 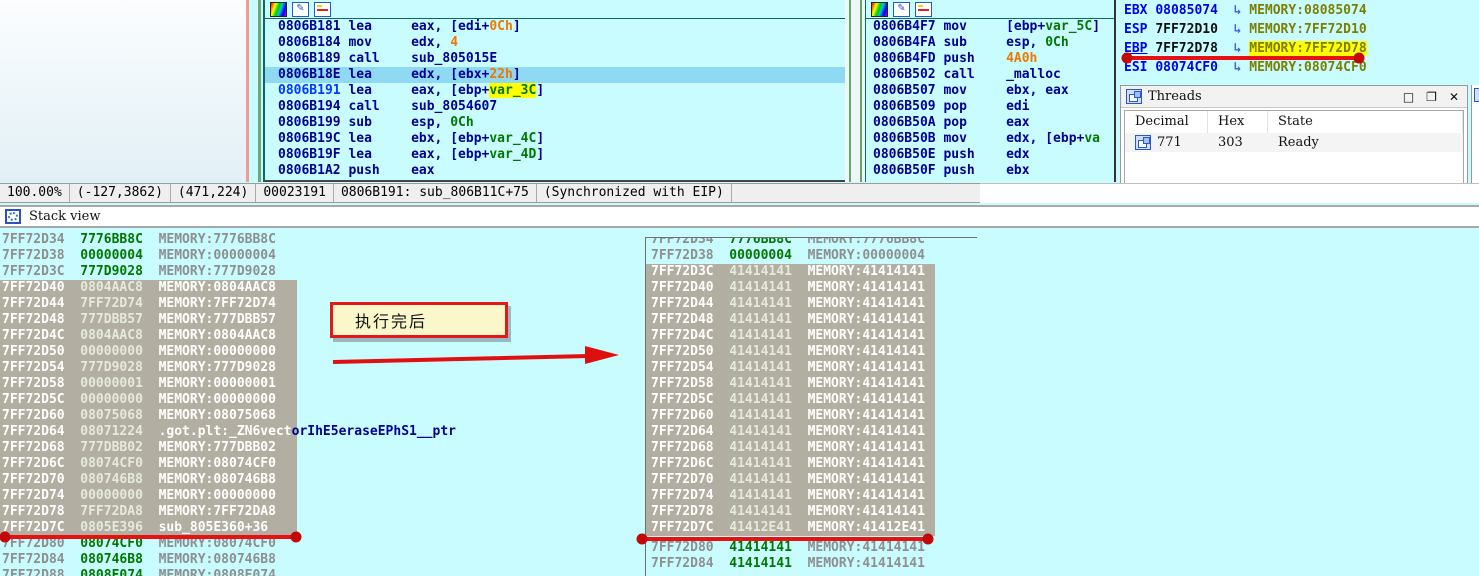 What do you see at coordinates (990, 43) in the screenshot?
I see `disasm-line: 0806B4FA sub esp, 0Ch` at bounding box center [990, 43].